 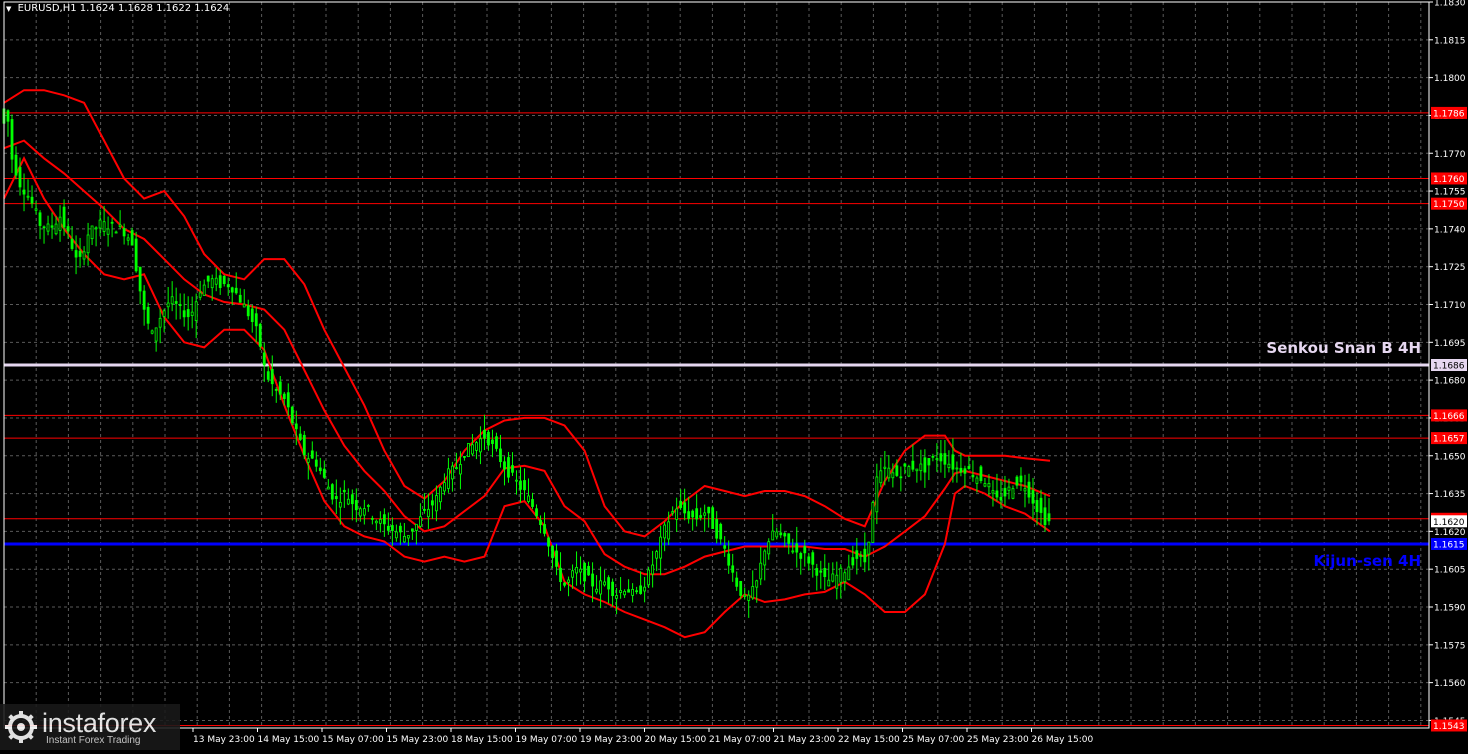 I want to click on logo-tagline: Instant Forex Trading, so click(x=93, y=740).